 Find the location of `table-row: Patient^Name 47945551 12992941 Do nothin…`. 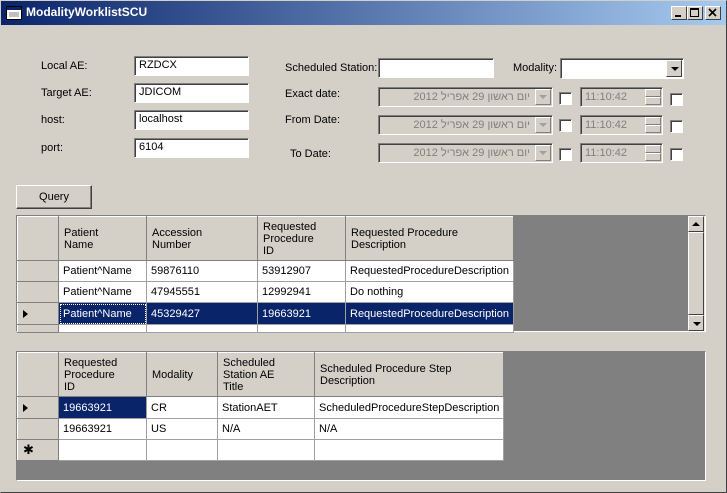

table-row: Patient^Name 47945551 12992941 Do nothin… is located at coordinates (265, 292).